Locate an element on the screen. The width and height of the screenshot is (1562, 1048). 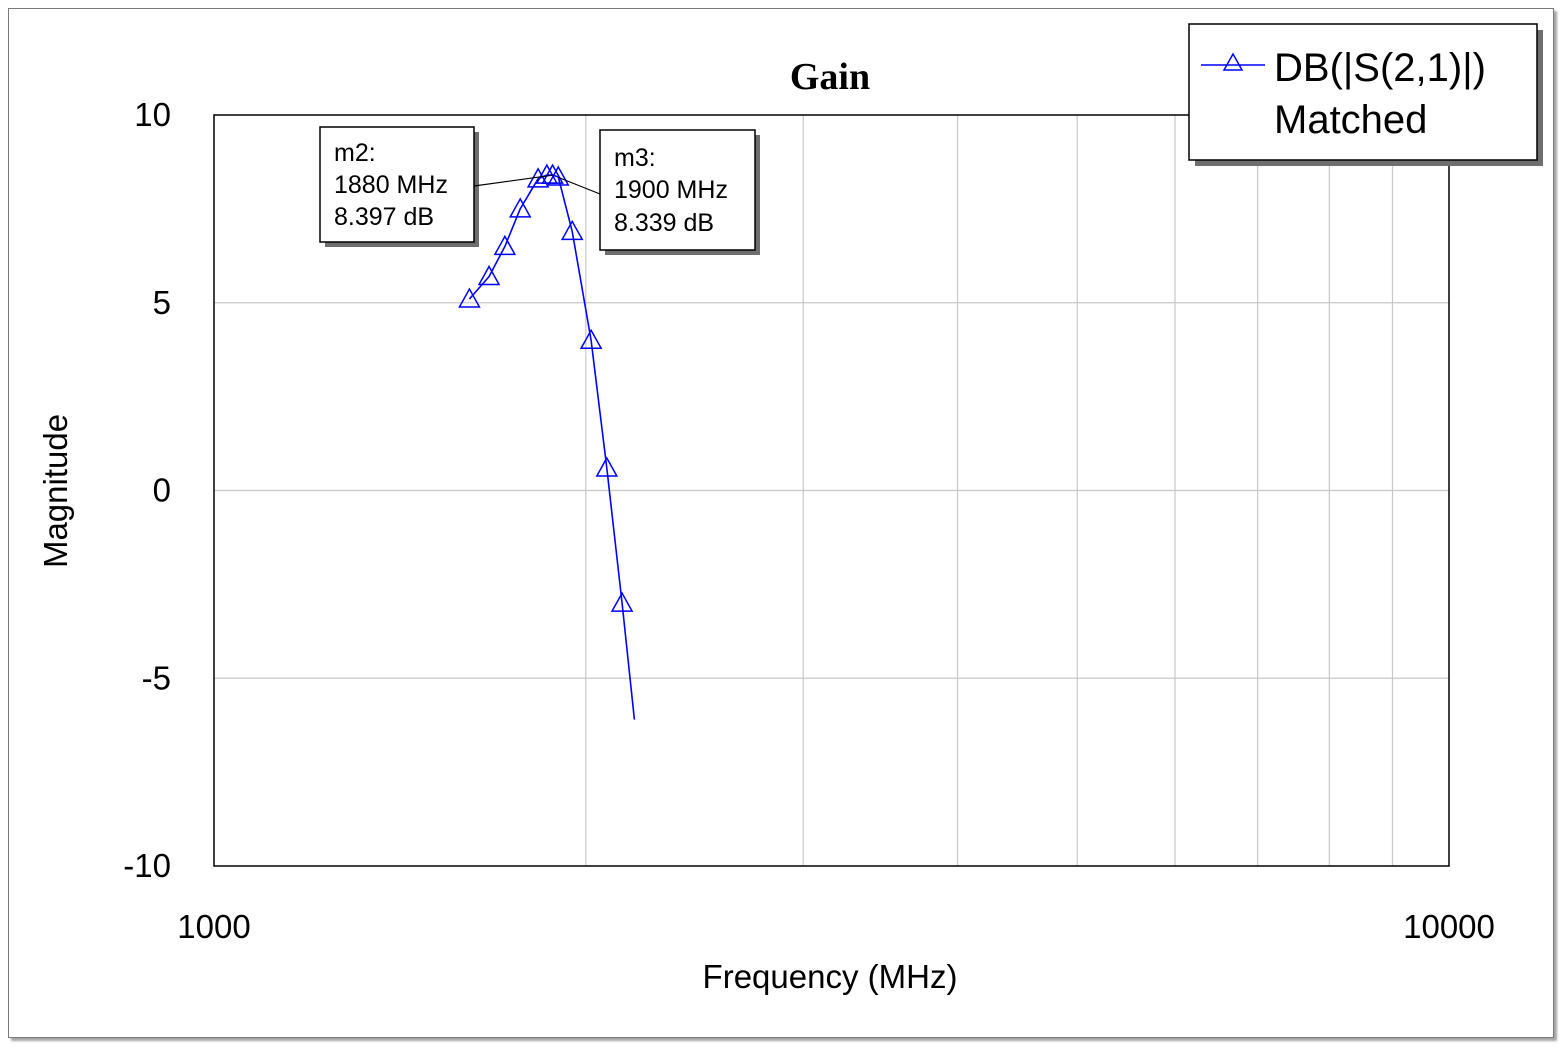
marker-m2: m2: 1880 MHz 8.397 dB is located at coordinates (436, 186).